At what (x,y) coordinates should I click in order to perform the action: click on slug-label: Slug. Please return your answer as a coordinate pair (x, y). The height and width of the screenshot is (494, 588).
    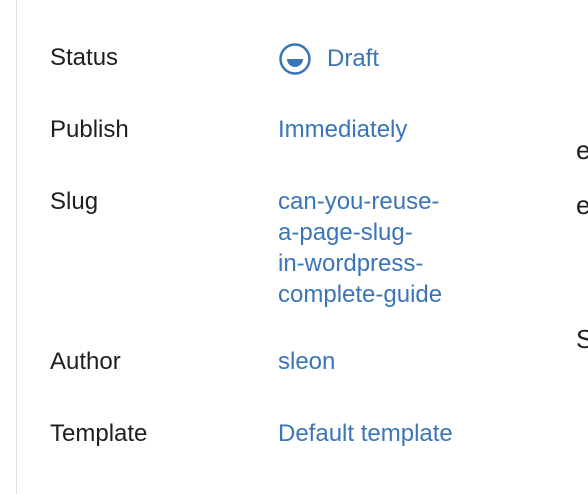
    Looking at the image, I should click on (74, 201).